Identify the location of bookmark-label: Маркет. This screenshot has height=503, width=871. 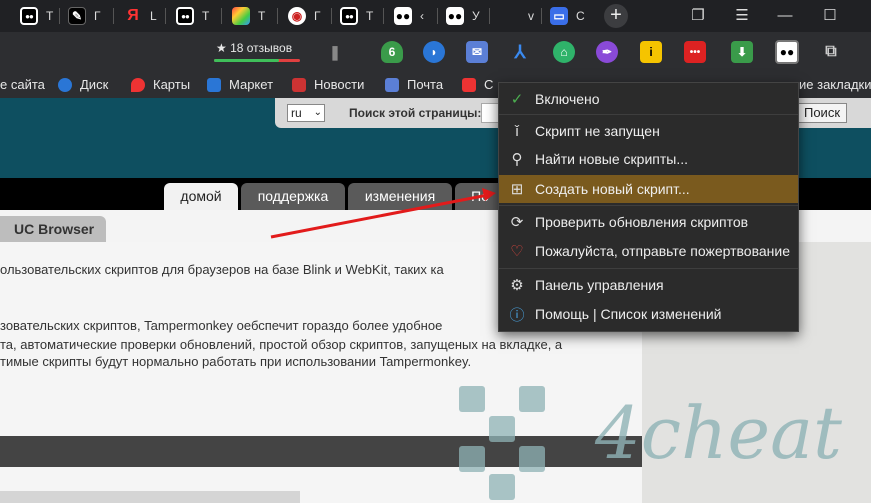
(251, 84).